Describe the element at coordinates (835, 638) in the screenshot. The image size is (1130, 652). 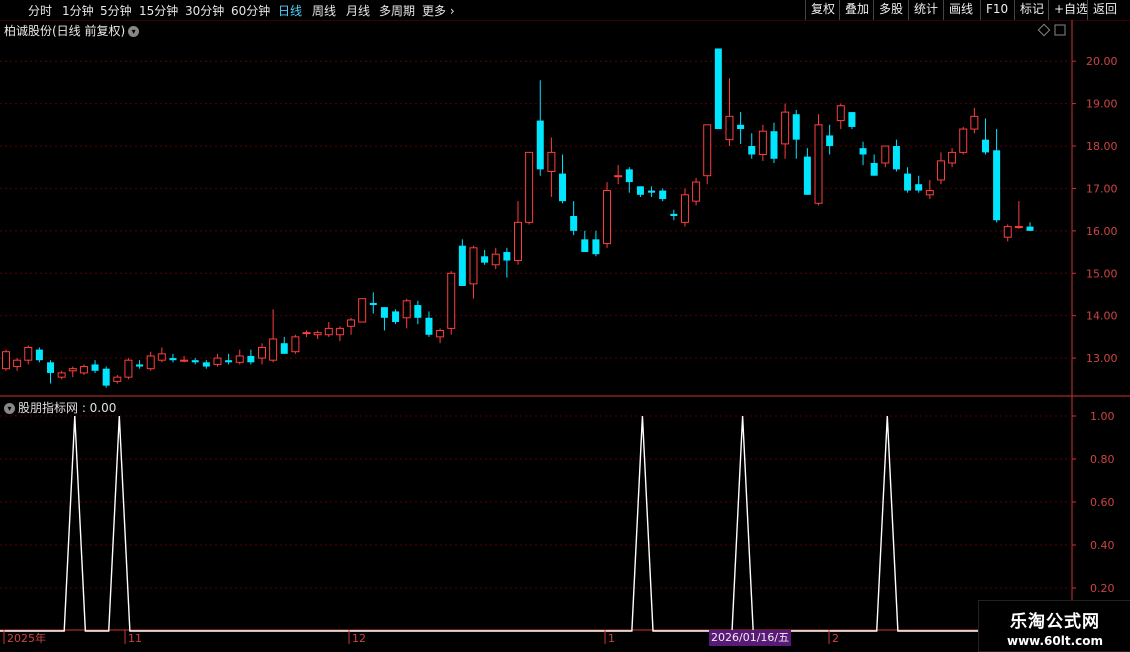
I see `time-label-4: 2` at that location.